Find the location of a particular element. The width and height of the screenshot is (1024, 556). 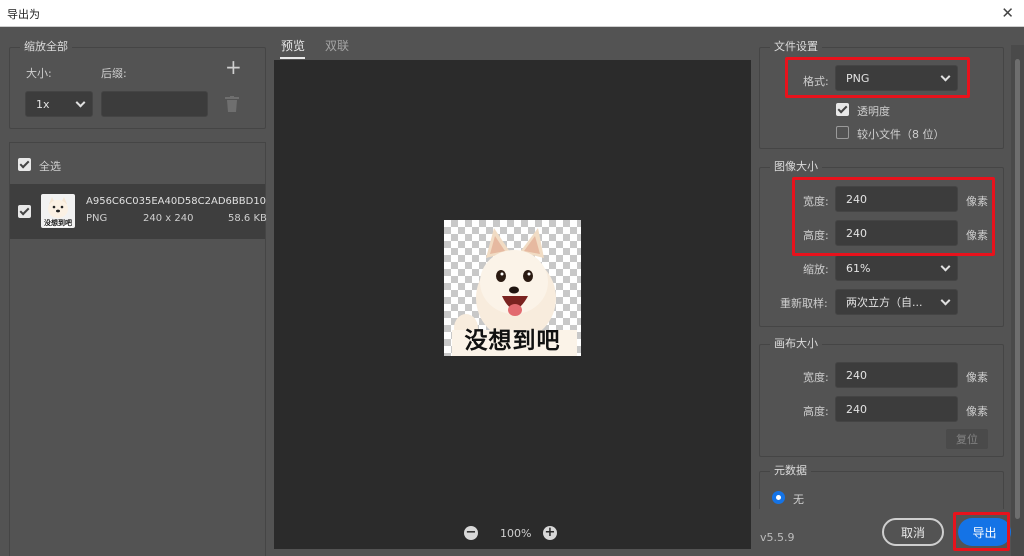

zoom-out-icon: − is located at coordinates (471, 533).